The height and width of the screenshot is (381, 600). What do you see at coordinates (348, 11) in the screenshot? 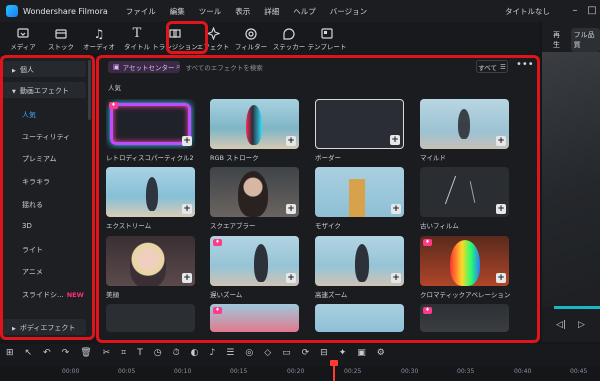
I see `menu-version: バージョン` at bounding box center [348, 11].